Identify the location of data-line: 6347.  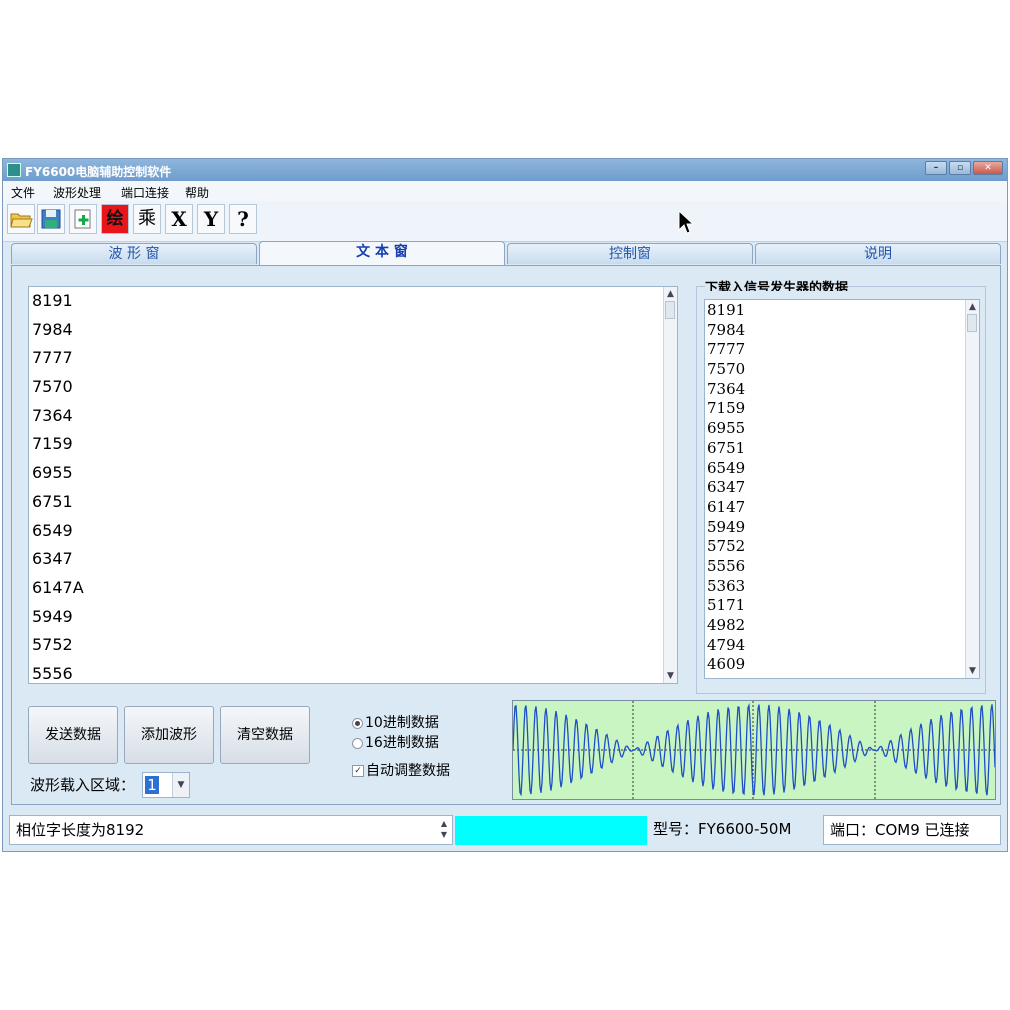
(52, 559).